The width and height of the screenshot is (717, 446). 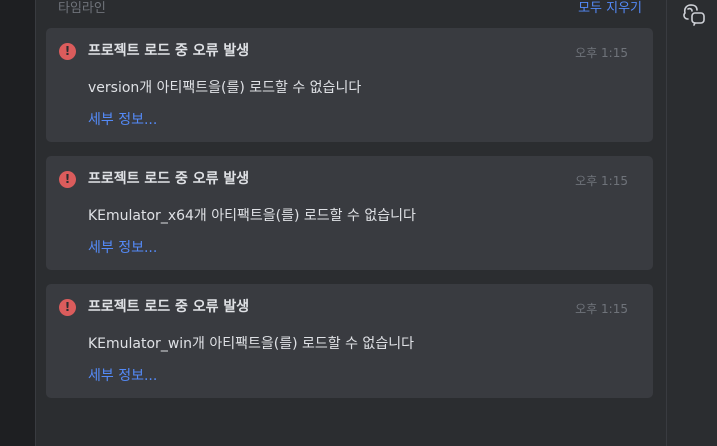 I want to click on panel-title: 타임라인, so click(x=82, y=8).